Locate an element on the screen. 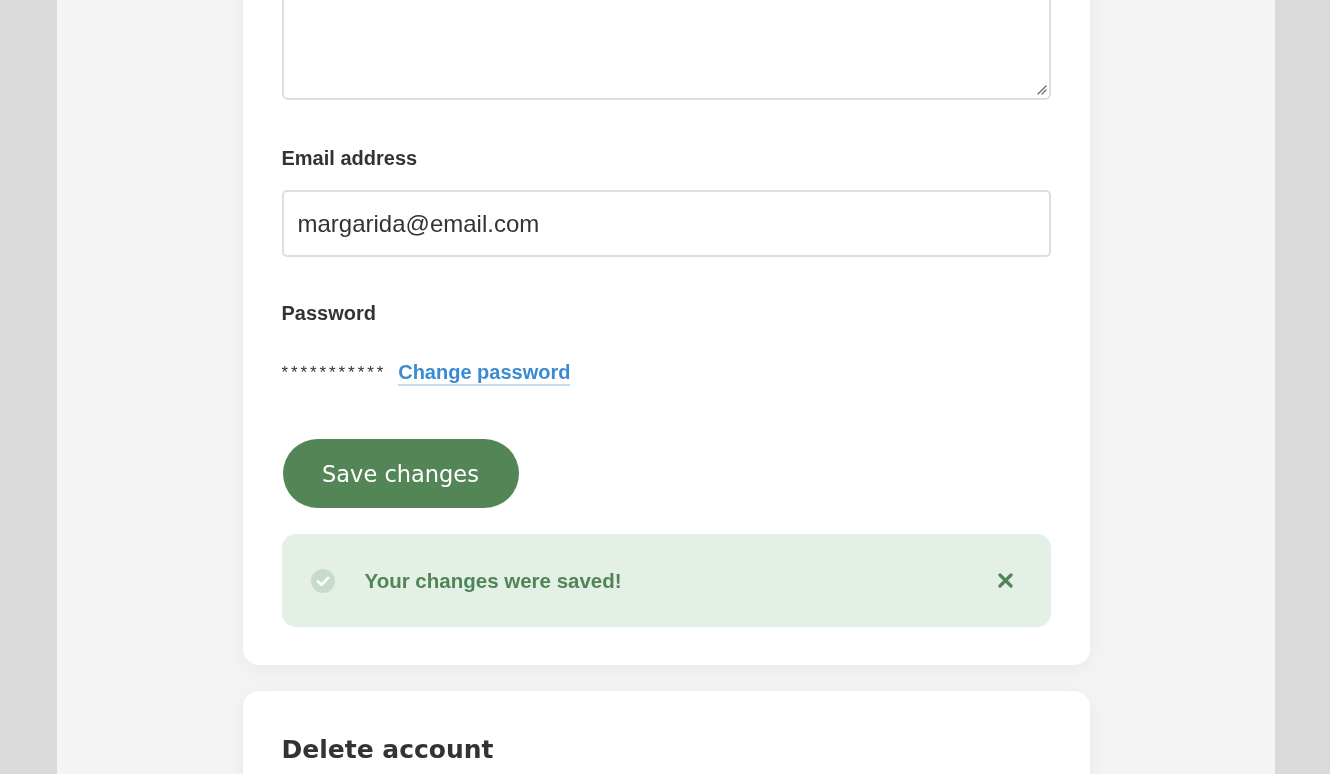 This screenshot has width=1330, height=774. alert-message: Your changes were saved! is located at coordinates (493, 580).